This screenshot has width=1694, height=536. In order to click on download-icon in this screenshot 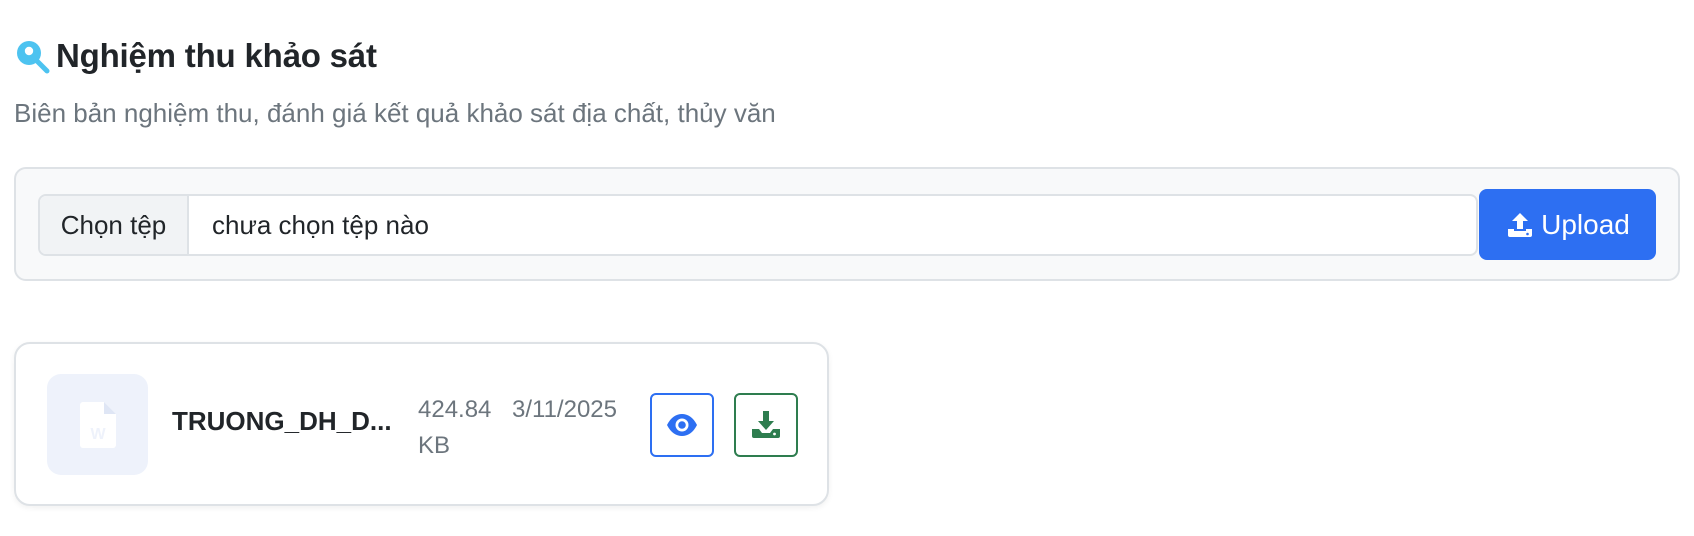, I will do `click(766, 424)`.